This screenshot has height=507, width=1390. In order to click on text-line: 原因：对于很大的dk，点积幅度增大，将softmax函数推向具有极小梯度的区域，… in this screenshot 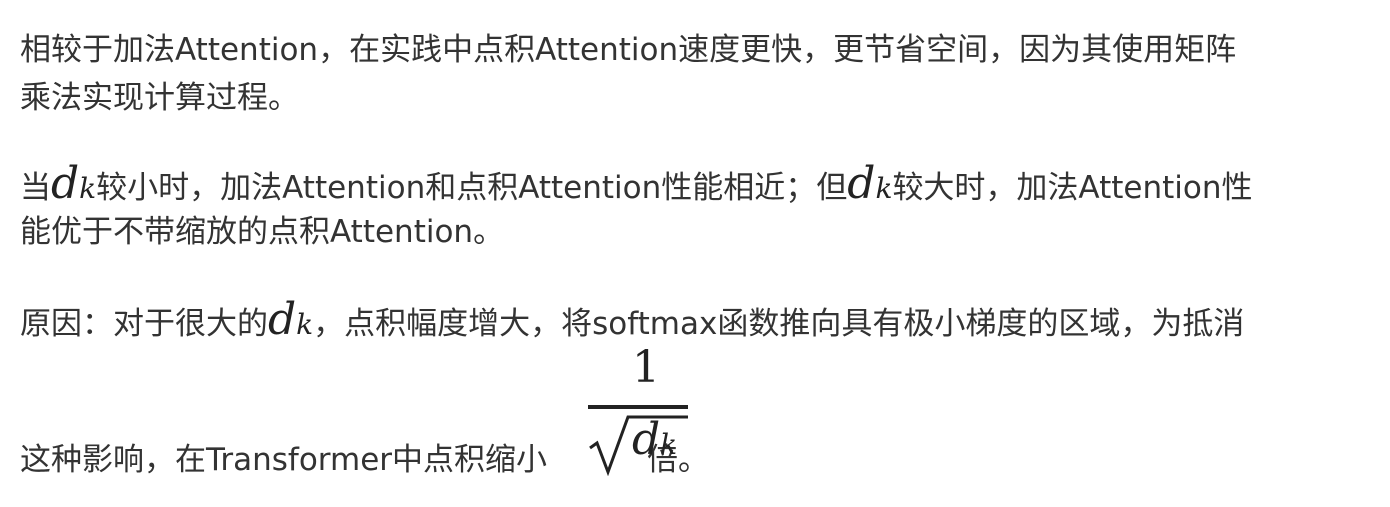, I will do `click(632, 320)`.